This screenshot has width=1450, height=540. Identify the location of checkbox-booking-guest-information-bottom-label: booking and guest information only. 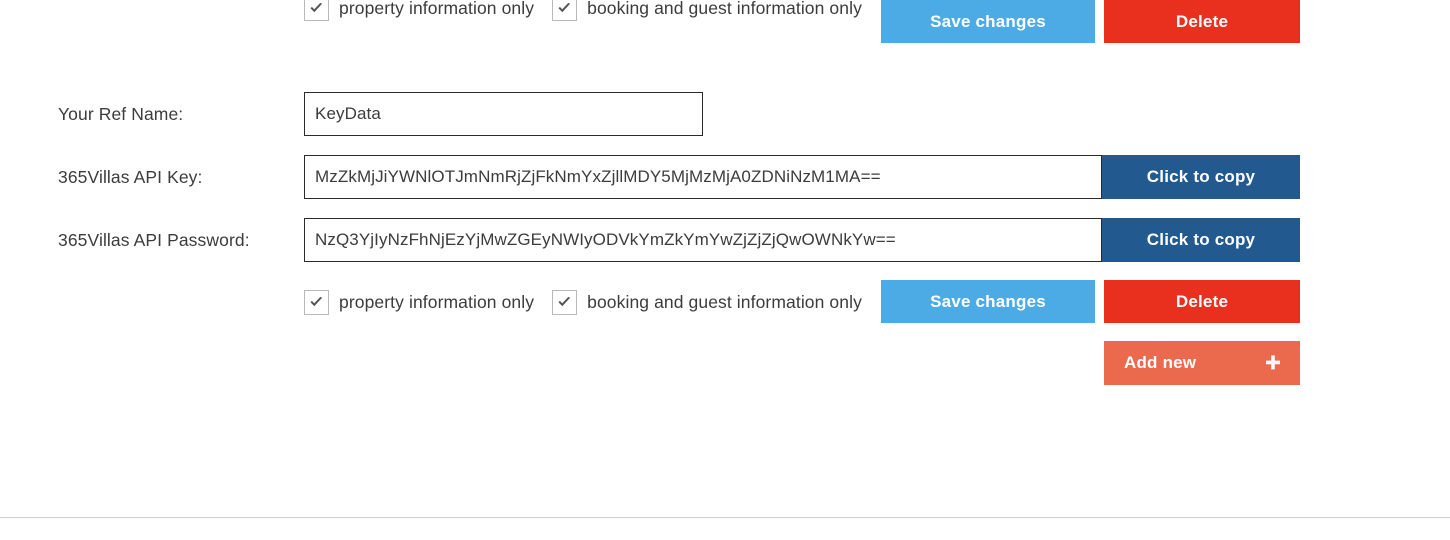
(724, 301).